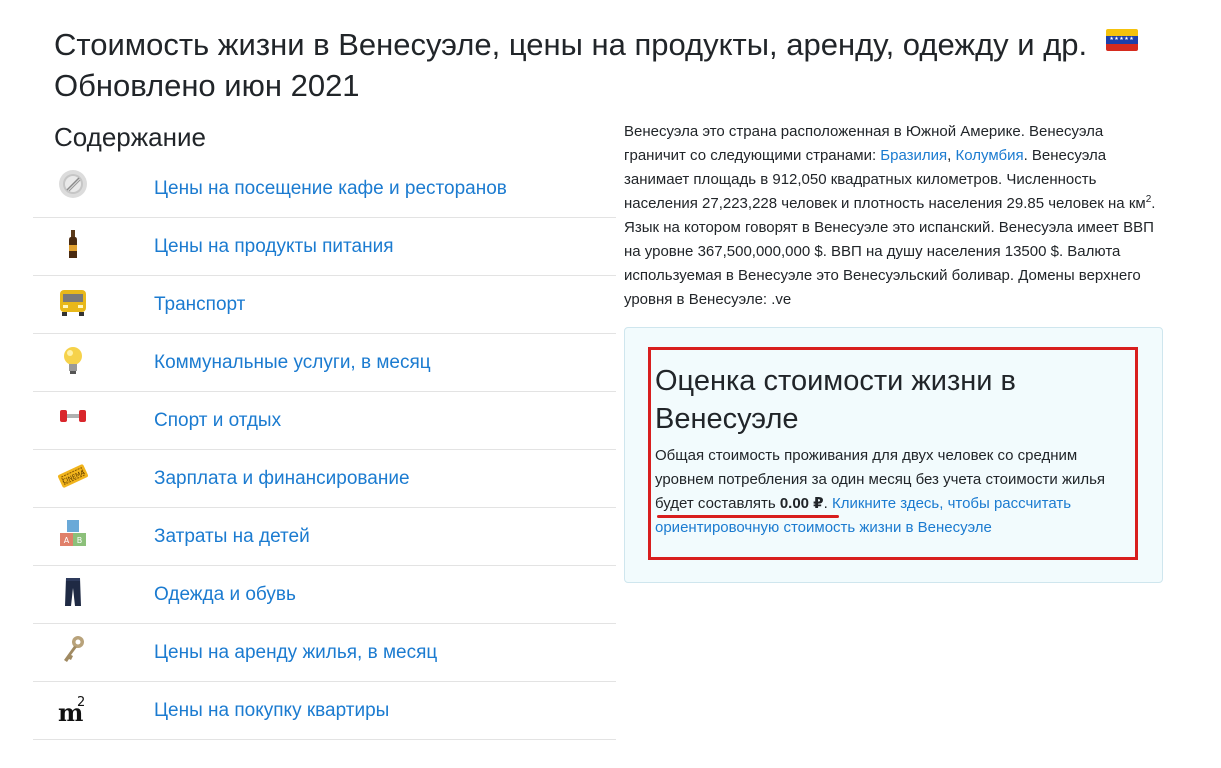 The height and width of the screenshot is (768, 1221). I want to click on toc-link-salary: Зарплата и финансирование, so click(282, 479).